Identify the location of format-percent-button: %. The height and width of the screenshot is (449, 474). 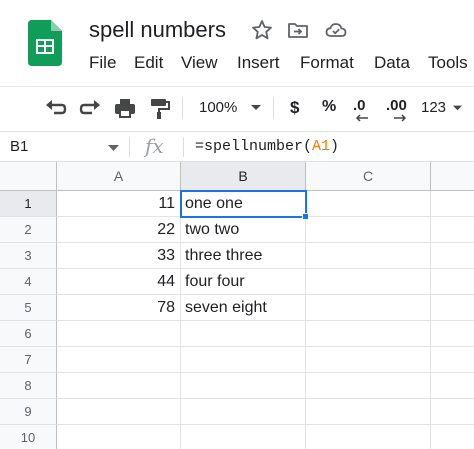
(329, 107).